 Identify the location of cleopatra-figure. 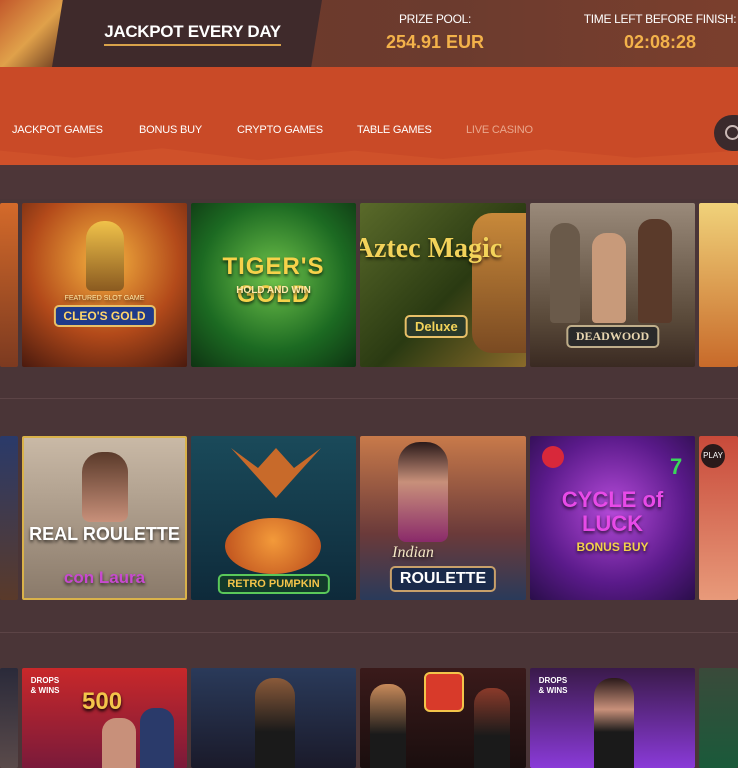
(105, 256).